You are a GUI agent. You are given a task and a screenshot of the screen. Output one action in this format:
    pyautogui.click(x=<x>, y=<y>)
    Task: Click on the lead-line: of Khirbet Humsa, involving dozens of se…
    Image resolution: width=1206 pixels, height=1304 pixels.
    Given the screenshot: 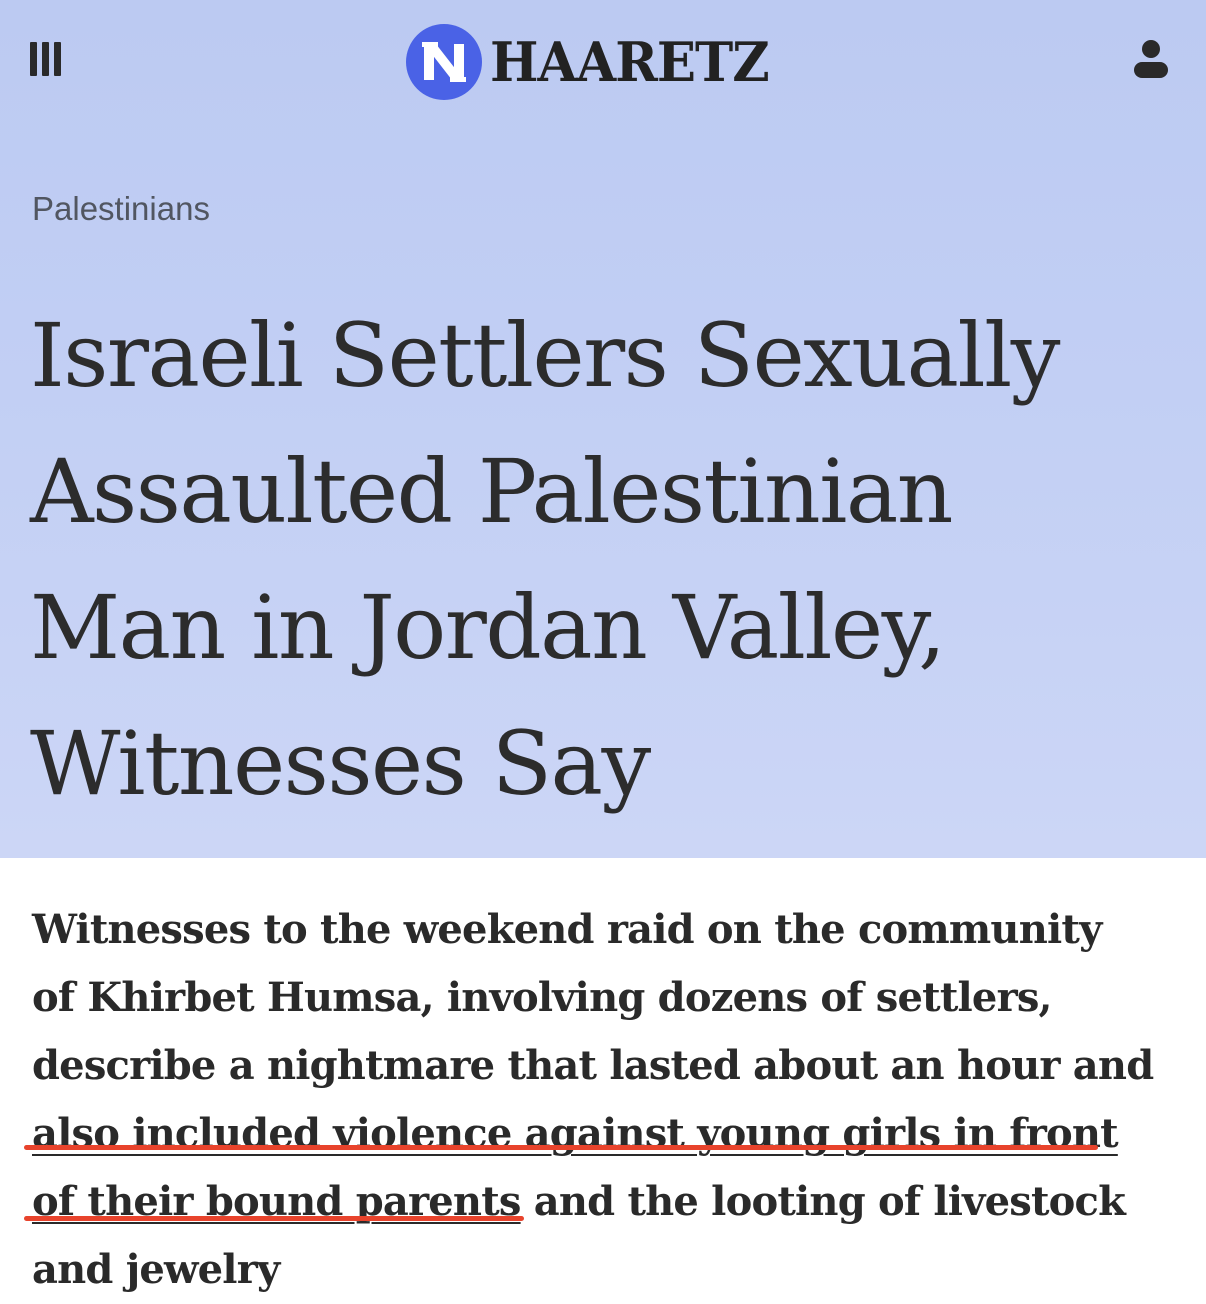 What is the action you would take?
    pyautogui.click(x=542, y=997)
    